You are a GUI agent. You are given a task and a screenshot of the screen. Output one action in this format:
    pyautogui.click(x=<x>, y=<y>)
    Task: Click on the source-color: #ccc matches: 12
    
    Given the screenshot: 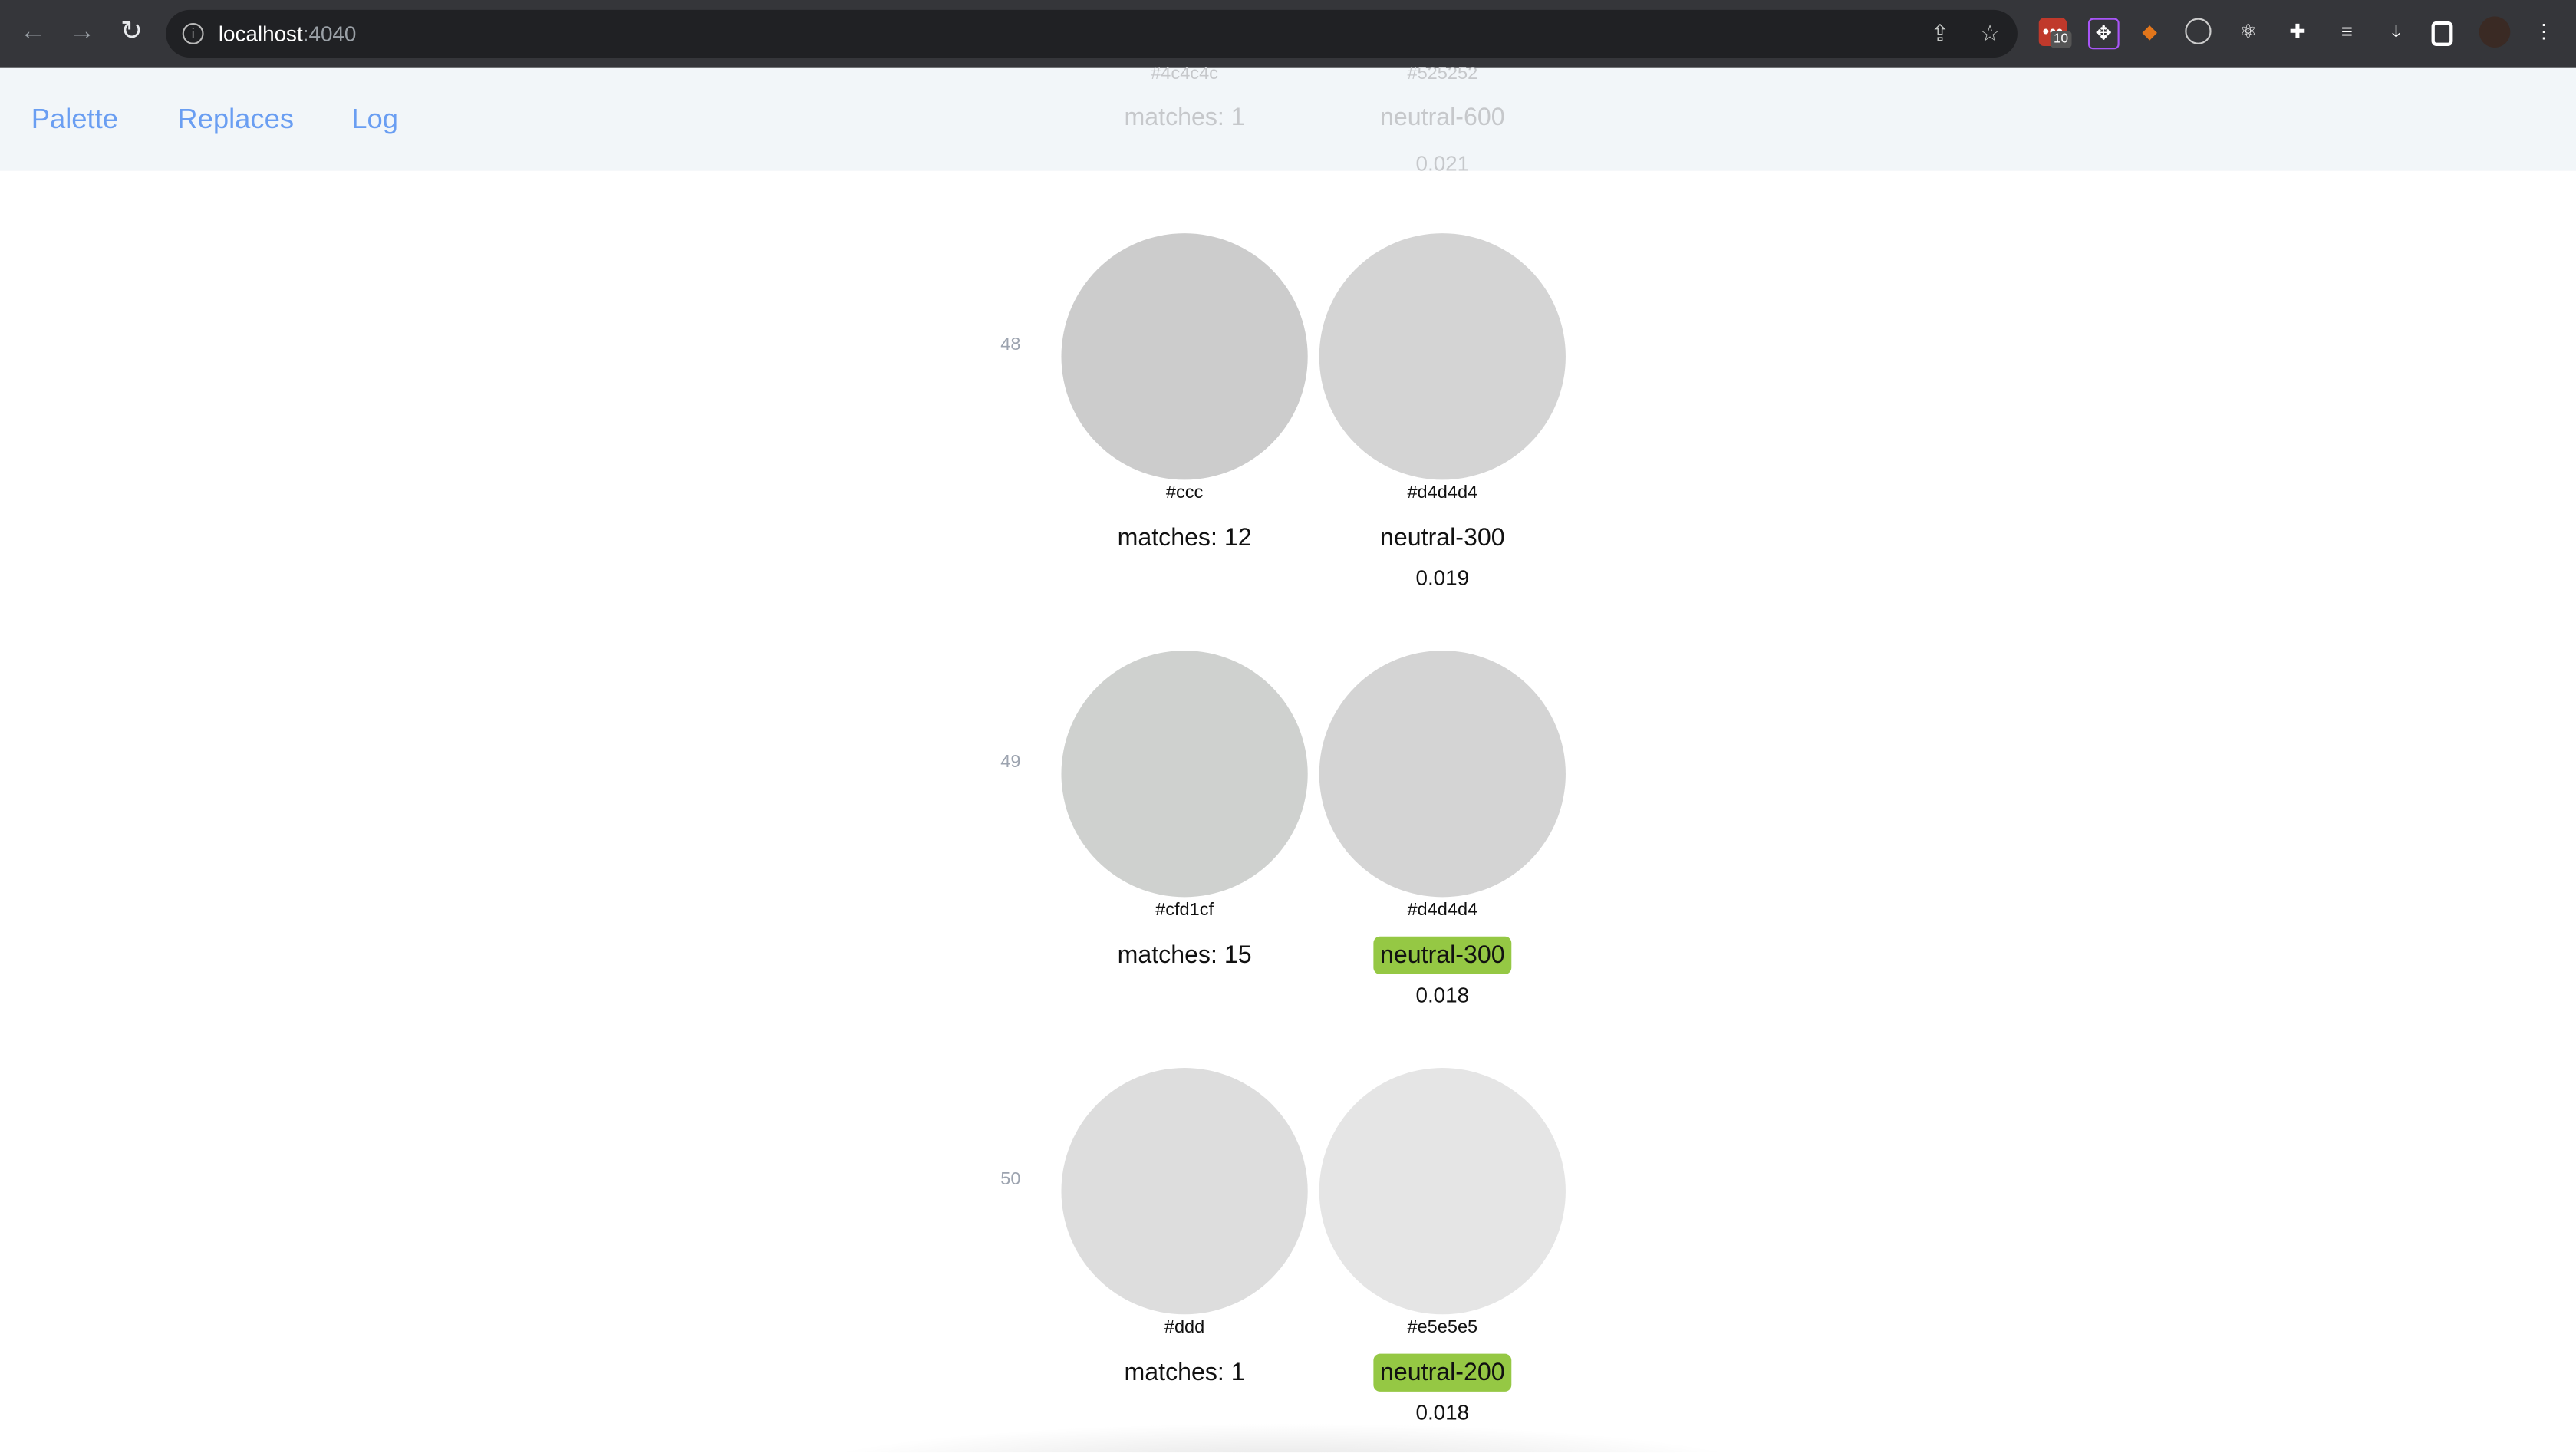 What is the action you would take?
    pyautogui.click(x=1184, y=395)
    